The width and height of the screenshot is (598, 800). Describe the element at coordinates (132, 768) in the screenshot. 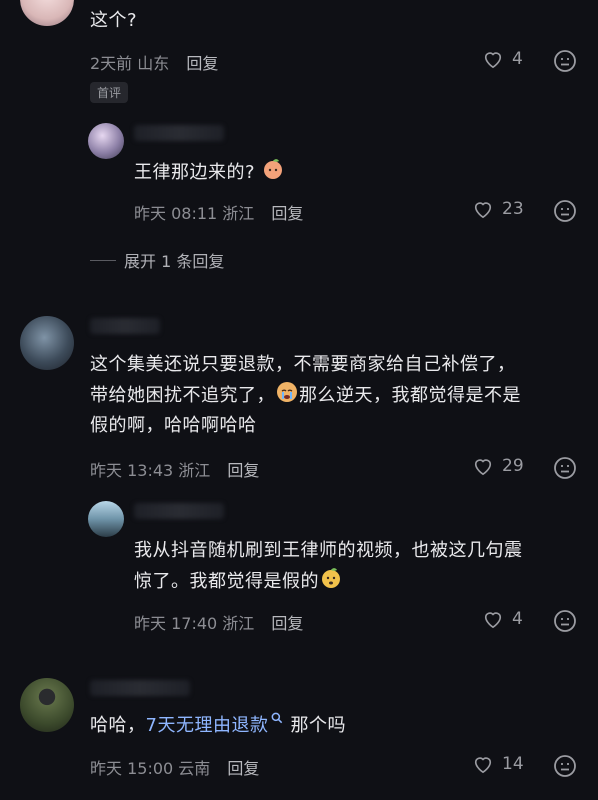

I see `comment-time: 昨天 15:00` at that location.